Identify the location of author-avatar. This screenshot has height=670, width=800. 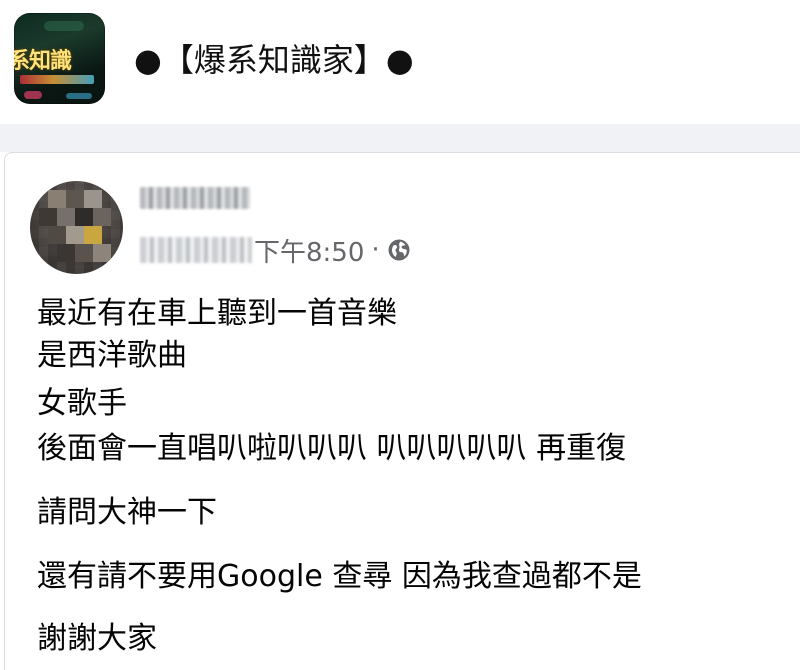
(76, 227).